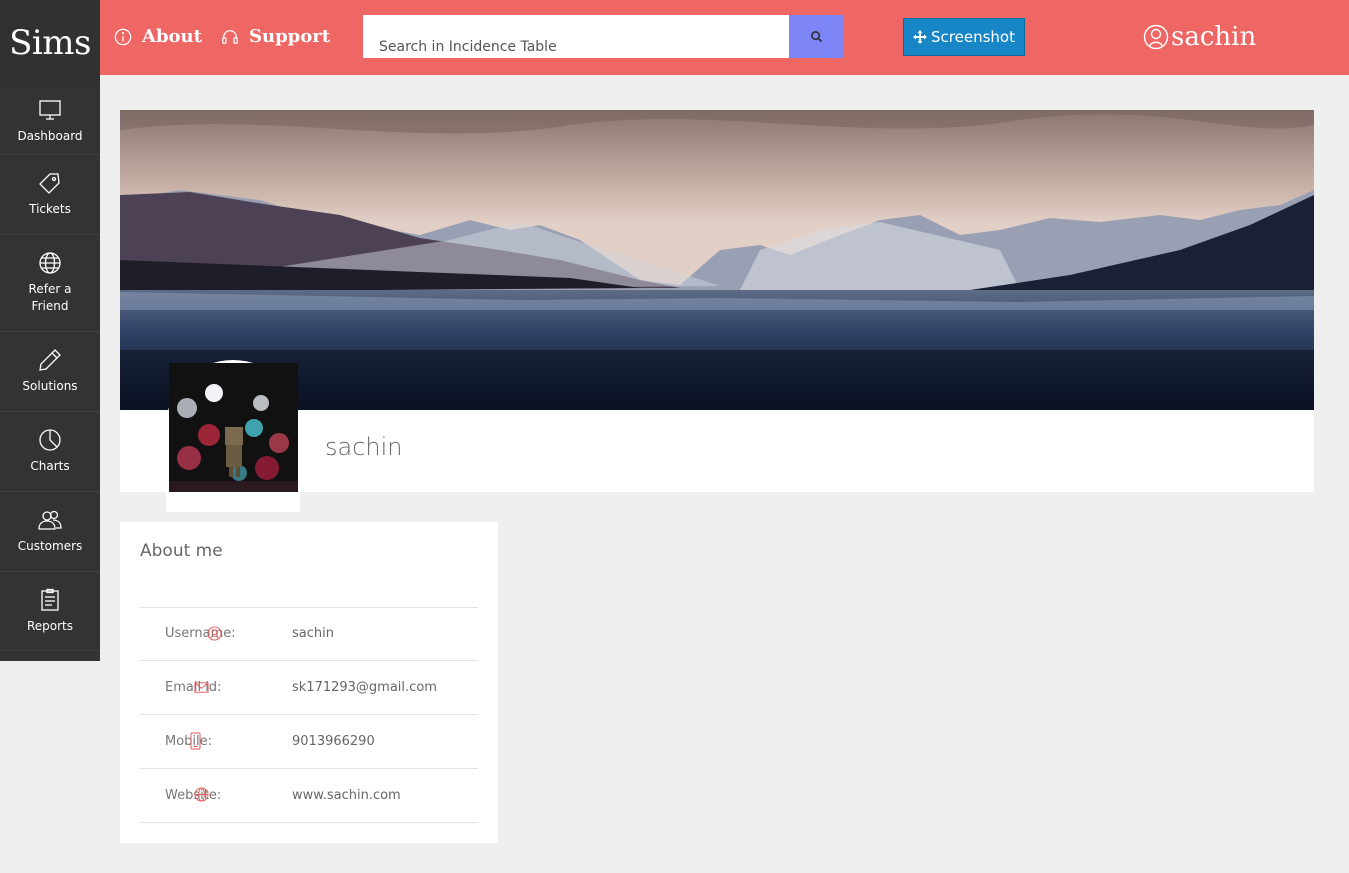 The width and height of the screenshot is (1349, 873). I want to click on support-label: Support, so click(290, 36).